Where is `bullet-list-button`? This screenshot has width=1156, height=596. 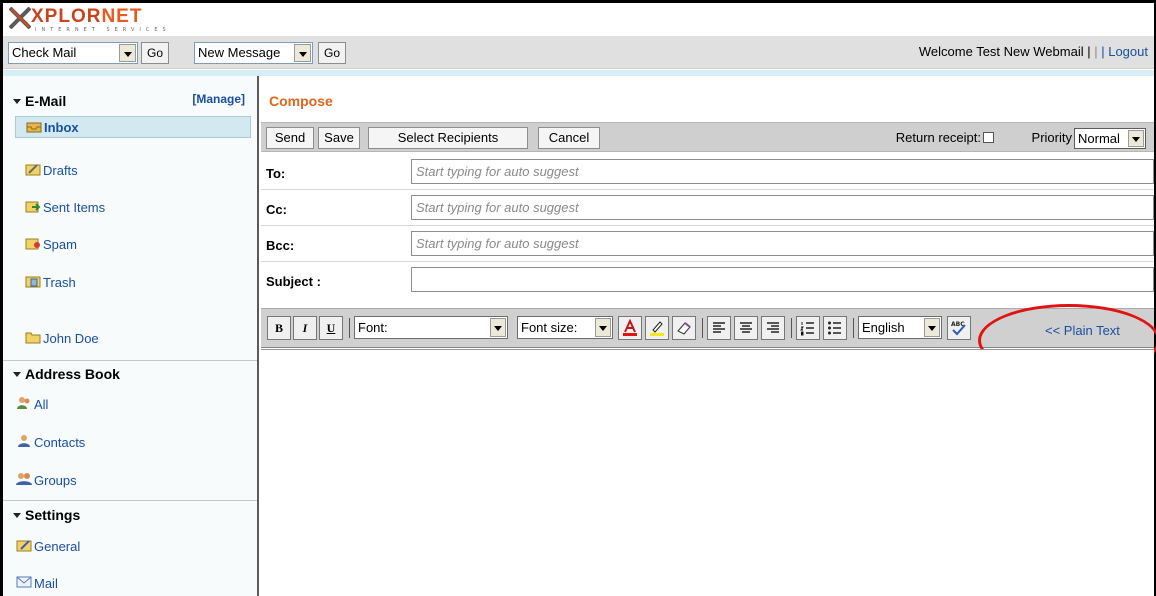 bullet-list-button is located at coordinates (835, 328).